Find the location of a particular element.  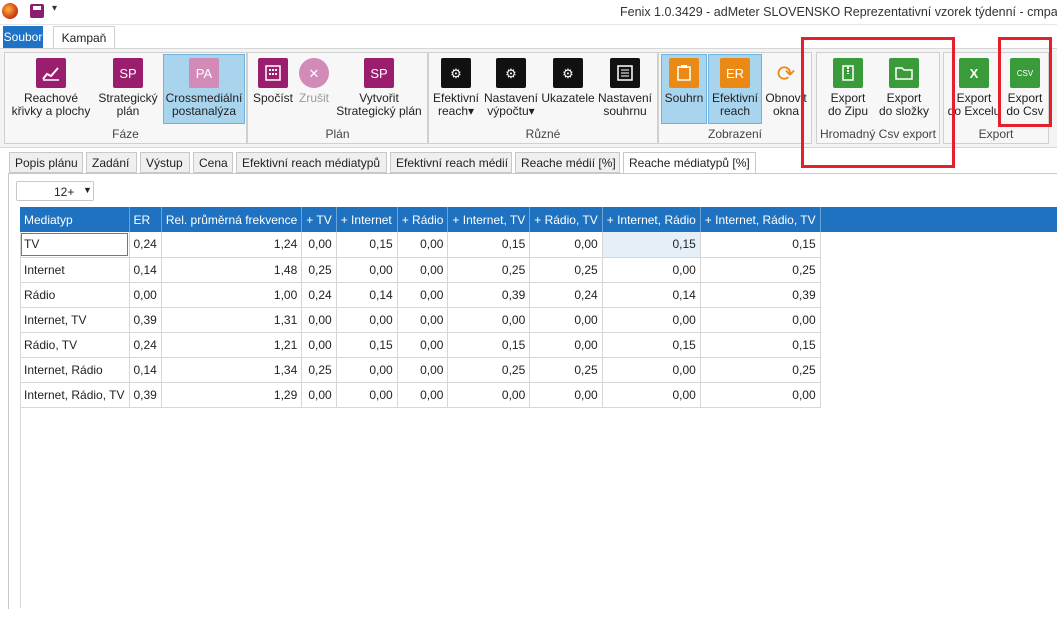

summary-view-button: Souhrn is located at coordinates (684, 89).